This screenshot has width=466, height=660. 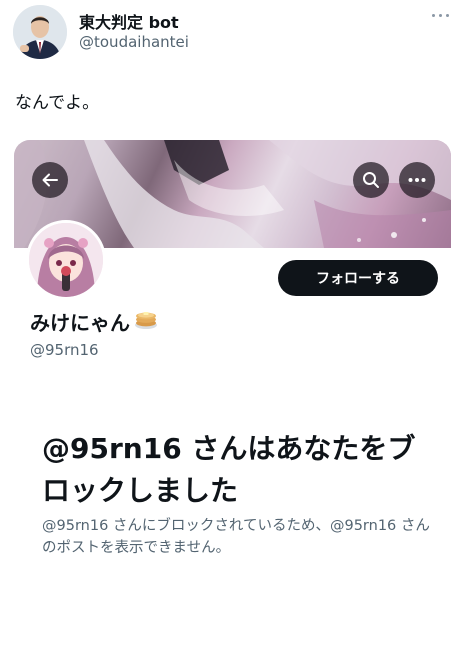 What do you see at coordinates (358, 278) in the screenshot?
I see `follow-button: フォローする` at bounding box center [358, 278].